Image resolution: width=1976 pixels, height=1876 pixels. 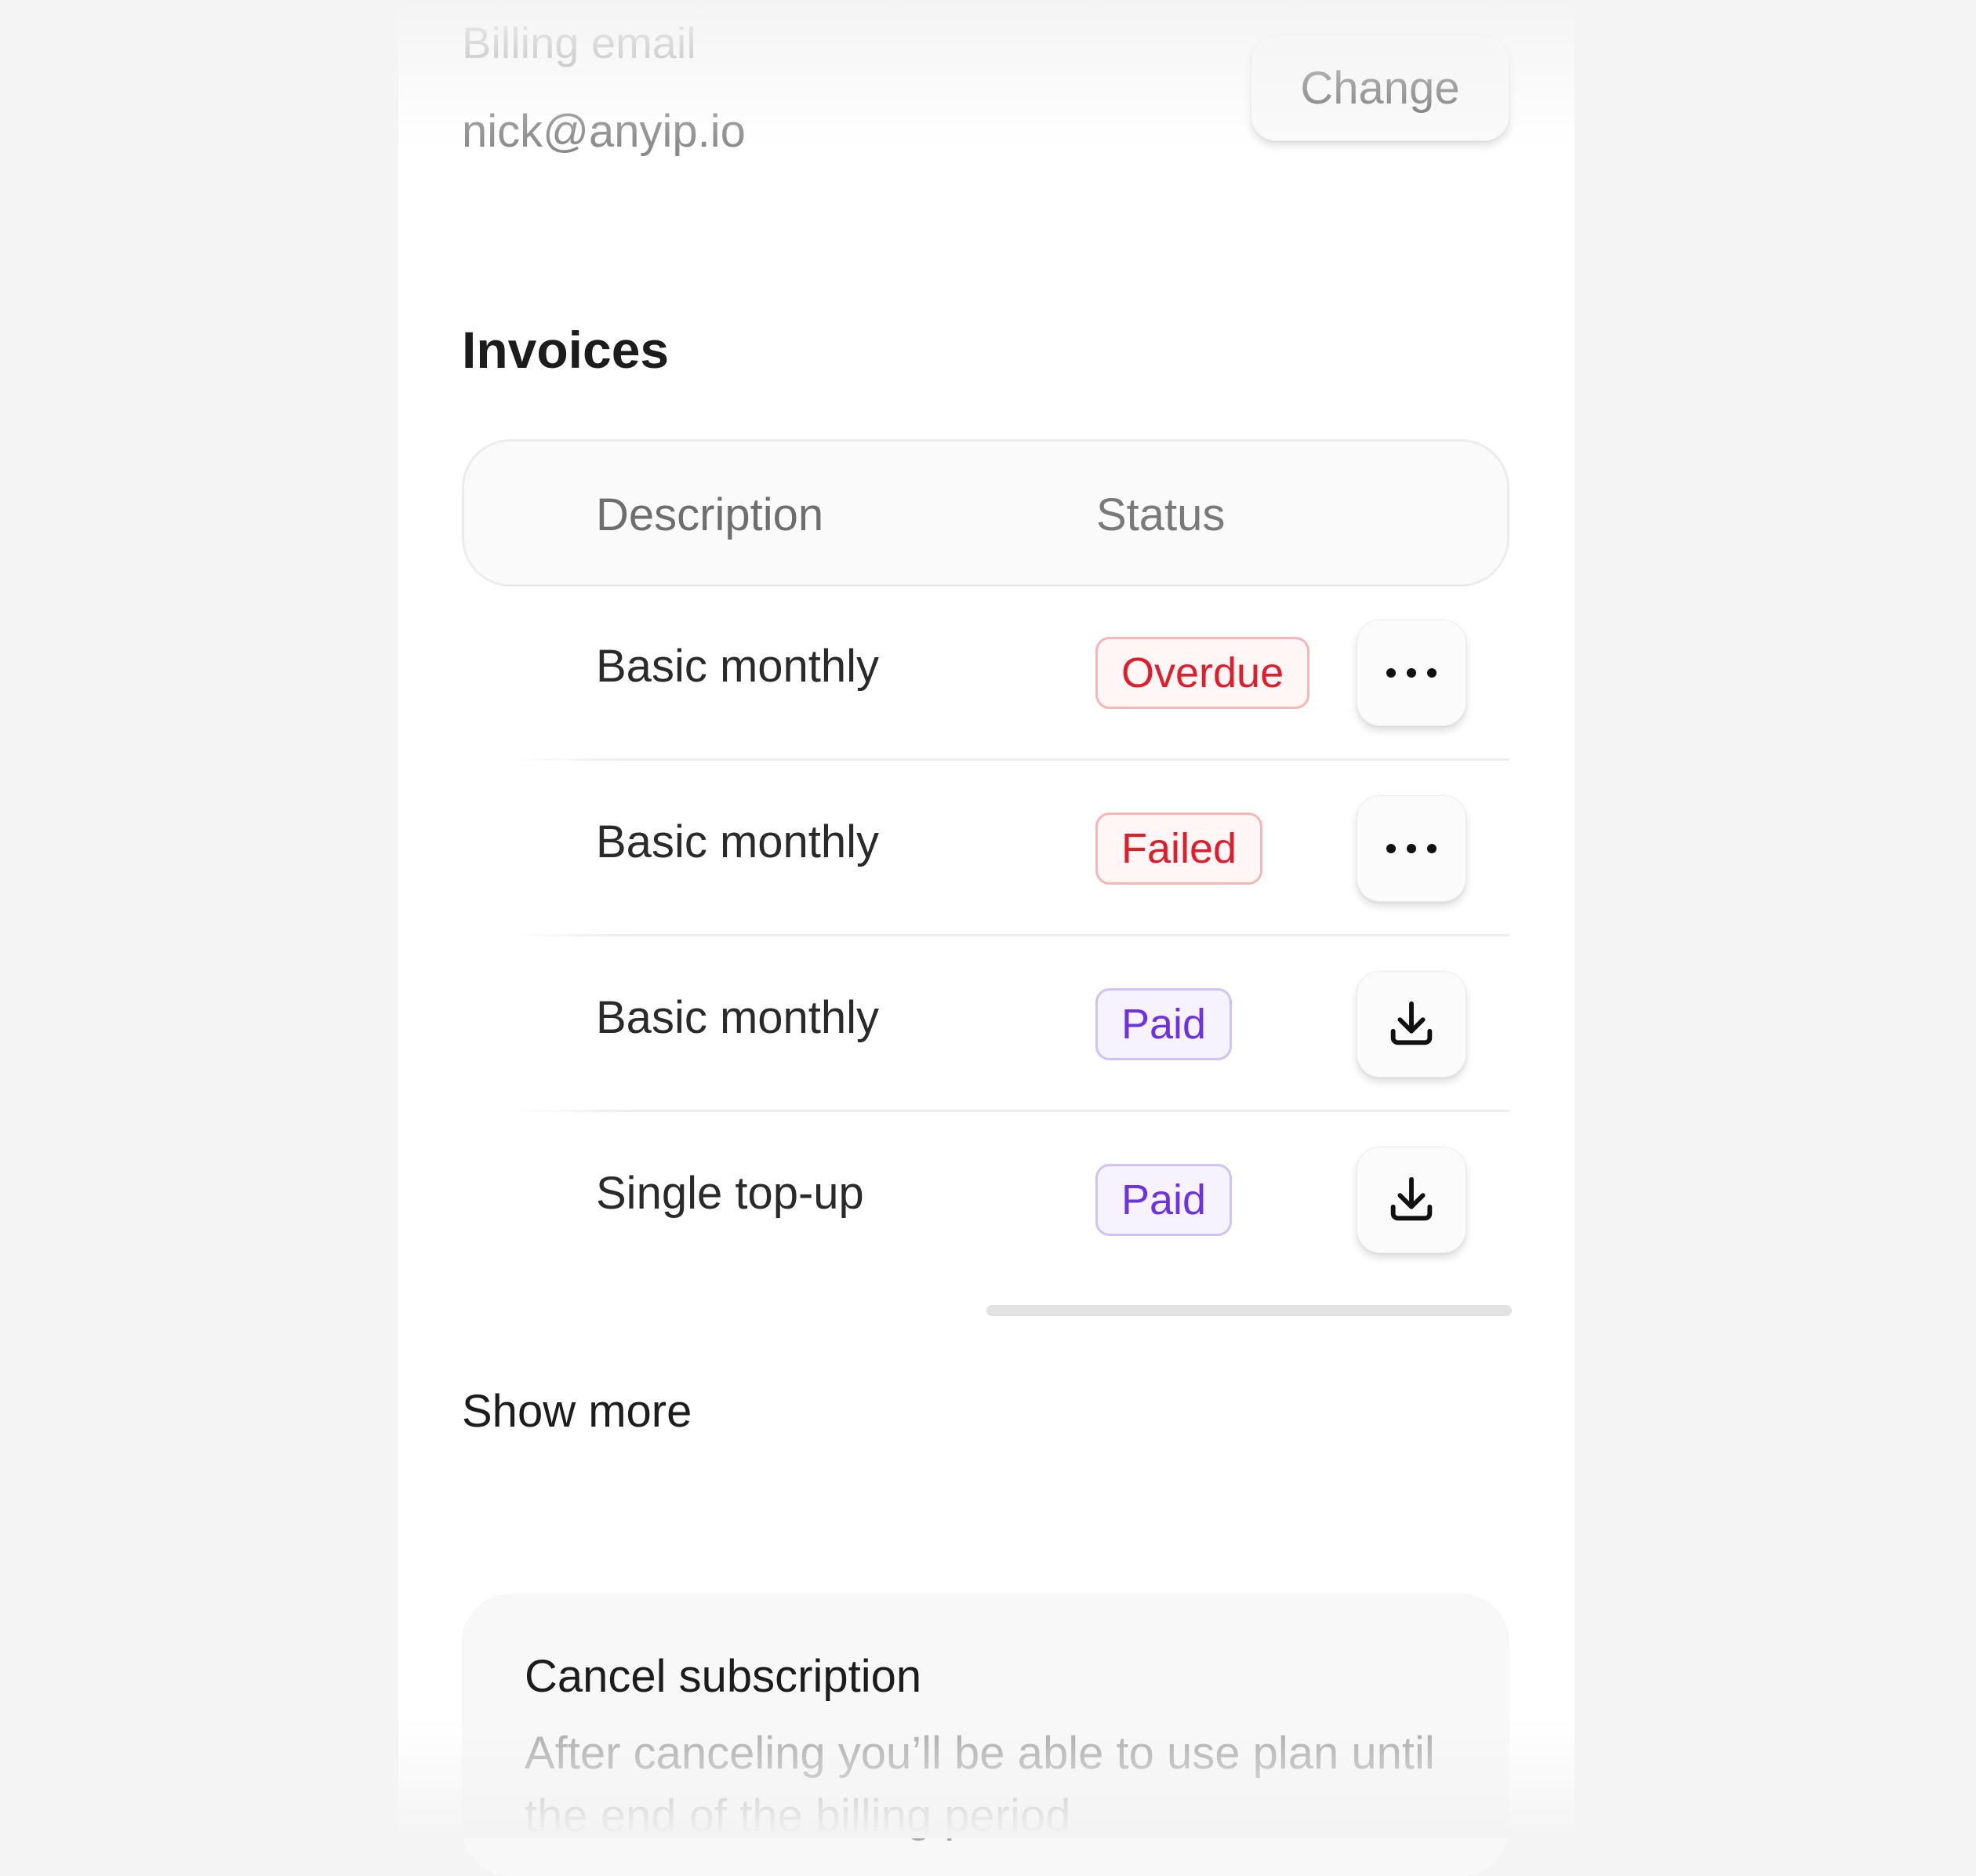 I want to click on invoice-description: Single top-up, so click(x=730, y=1193).